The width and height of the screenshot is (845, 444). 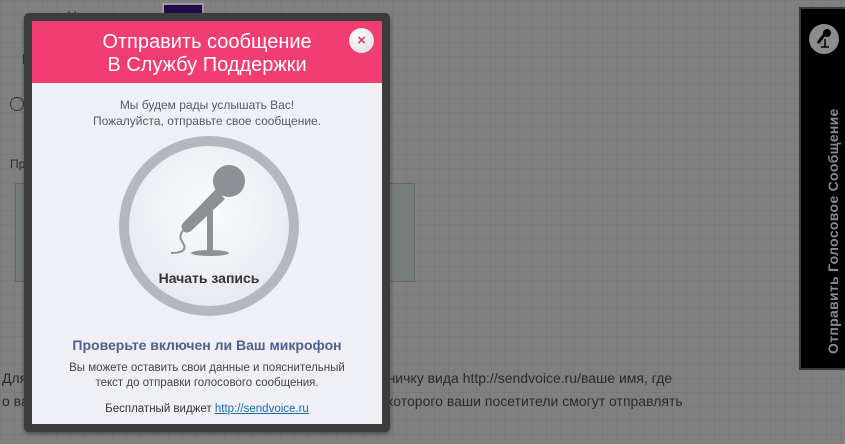 What do you see at coordinates (207, 345) in the screenshot?
I see `check-microphone-text: Проверьте включен ли Ваш микрофон` at bounding box center [207, 345].